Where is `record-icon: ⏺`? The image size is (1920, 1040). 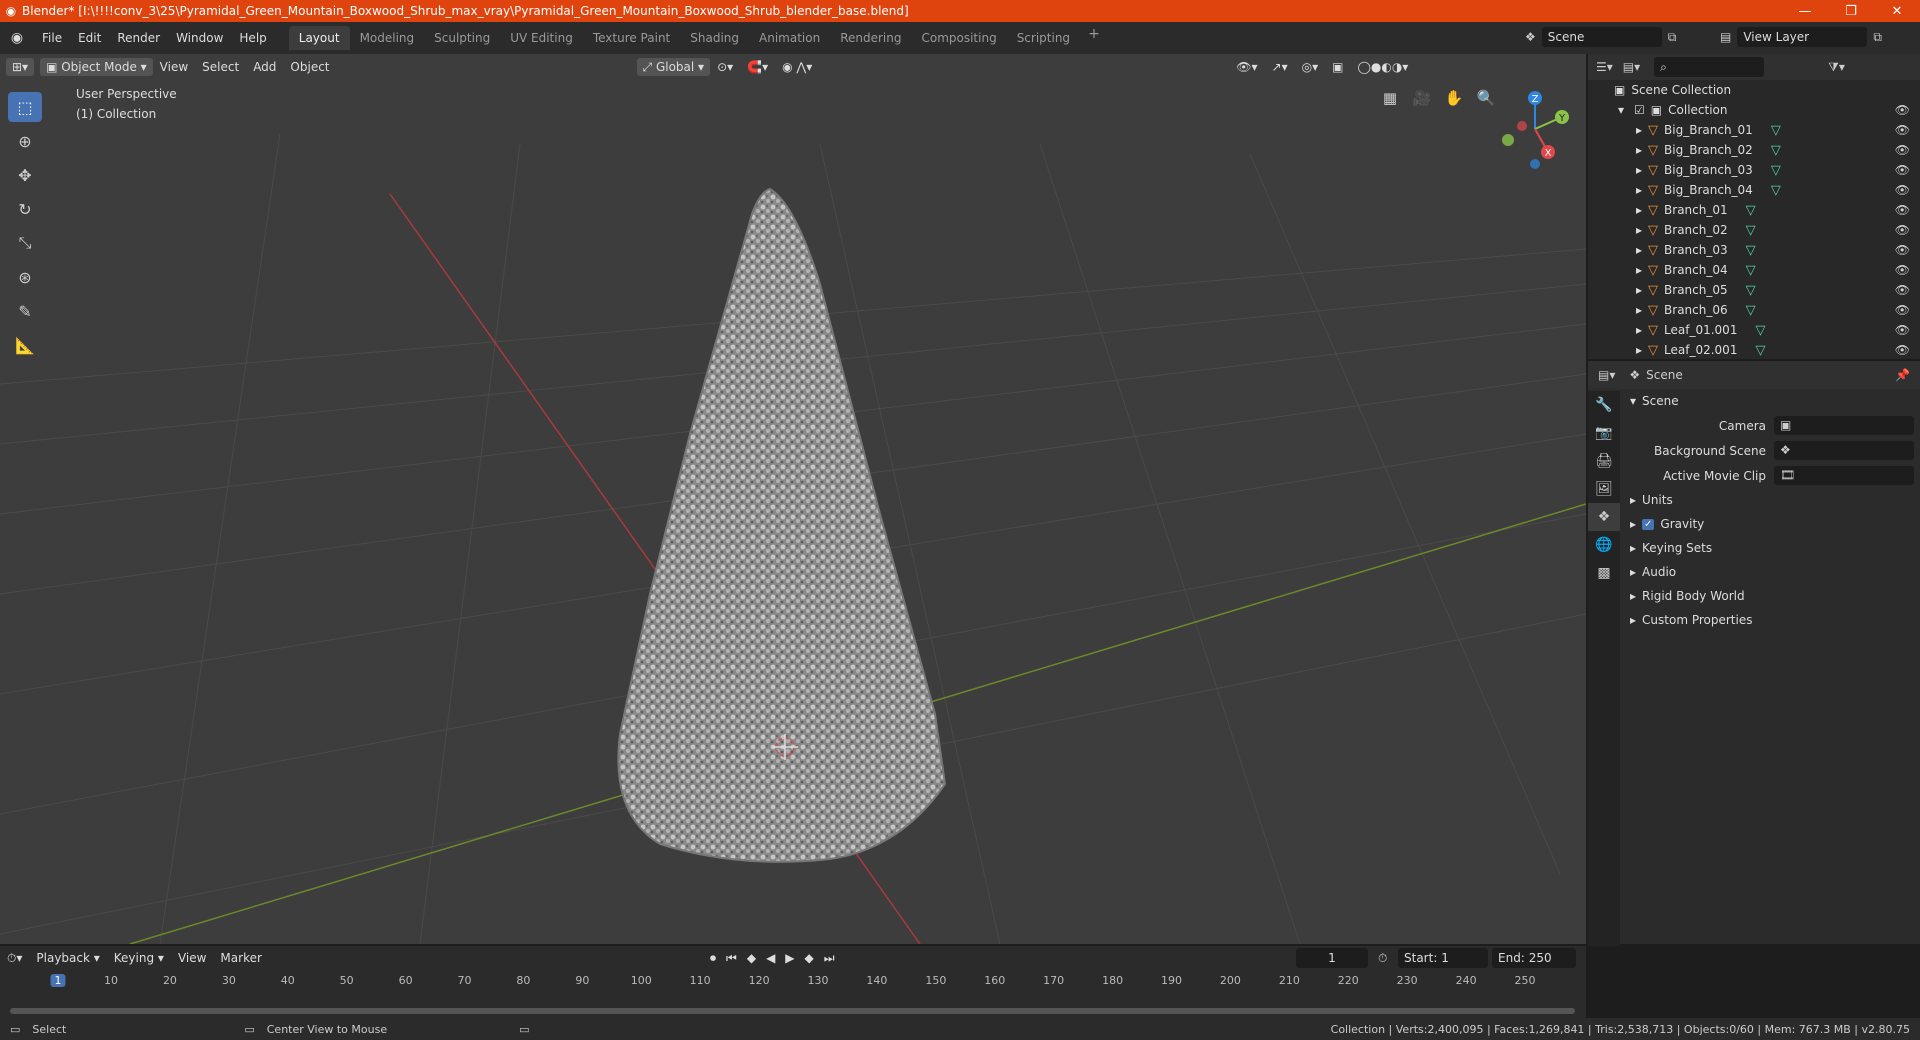
record-icon: ⏺ is located at coordinates (713, 958).